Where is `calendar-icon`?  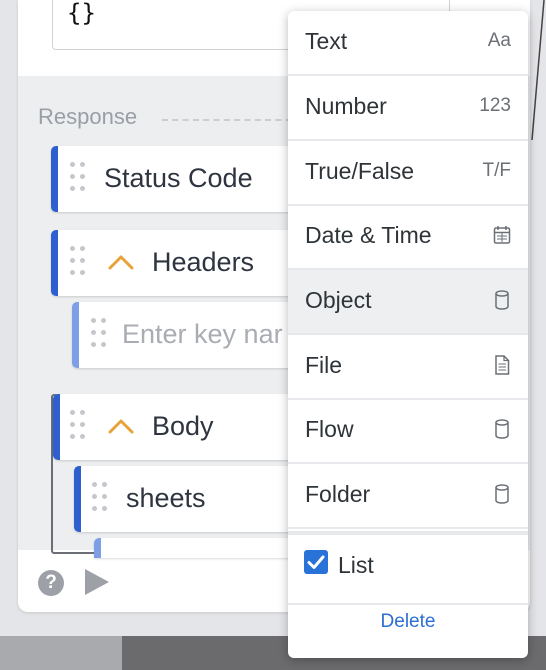 calendar-icon is located at coordinates (502, 235).